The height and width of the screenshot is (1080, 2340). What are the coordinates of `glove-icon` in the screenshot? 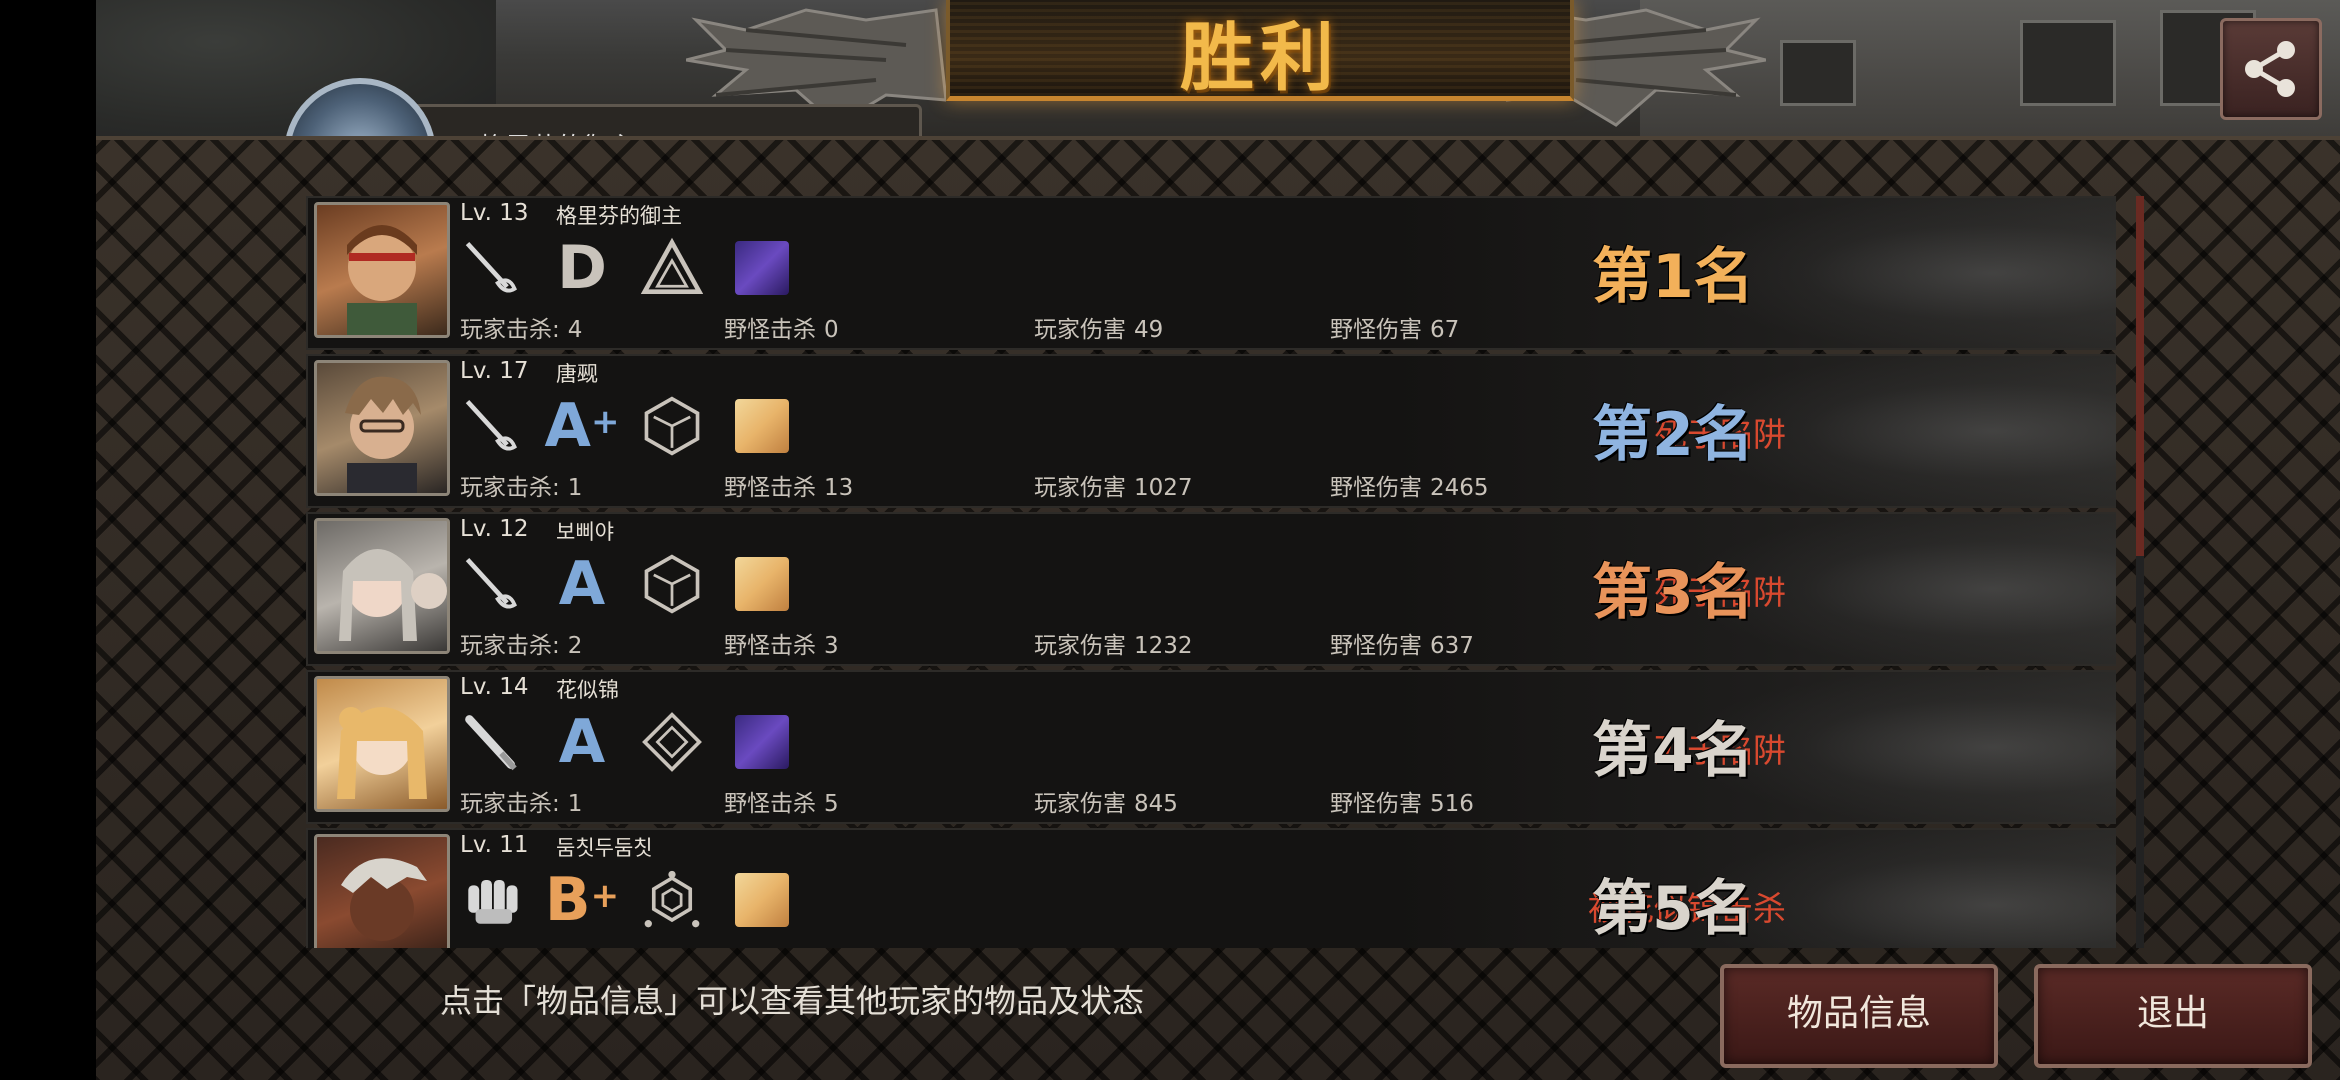 It's located at (492, 900).